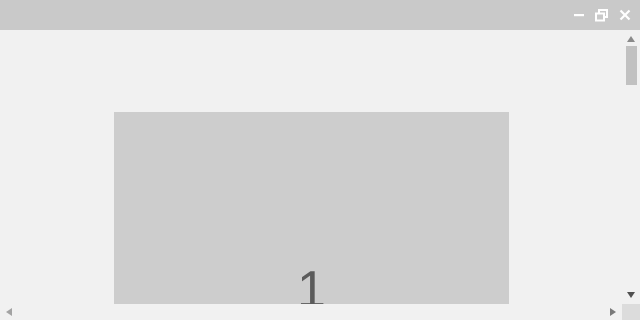 Image resolution: width=640 pixels, height=320 pixels. I want to click on vertical-scrollbar, so click(631, 167).